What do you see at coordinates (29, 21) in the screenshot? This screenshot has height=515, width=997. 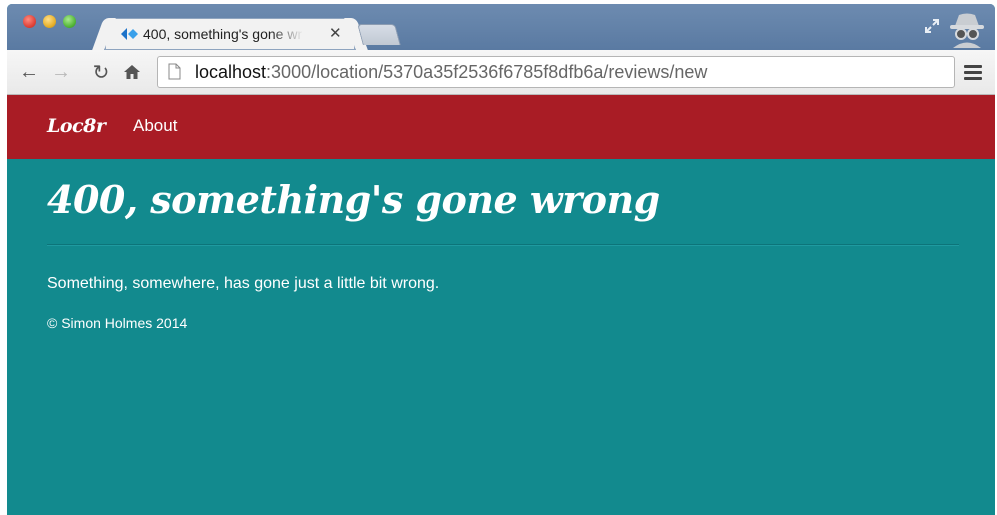 I see `close-window-button` at bounding box center [29, 21].